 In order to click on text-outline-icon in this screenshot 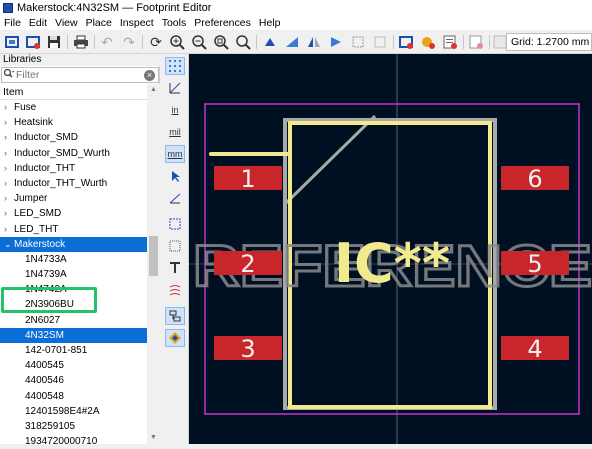, I will do `click(175, 268)`.